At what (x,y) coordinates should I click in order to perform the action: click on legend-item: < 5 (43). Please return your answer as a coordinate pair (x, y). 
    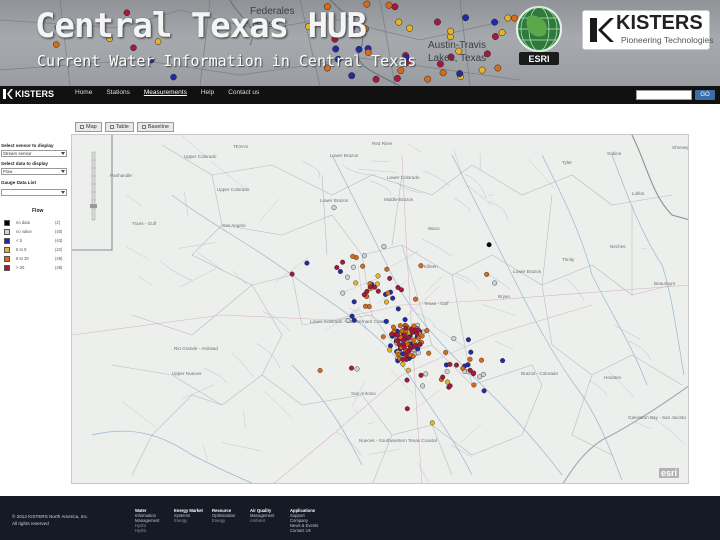
    Looking at the image, I should click on (35, 241).